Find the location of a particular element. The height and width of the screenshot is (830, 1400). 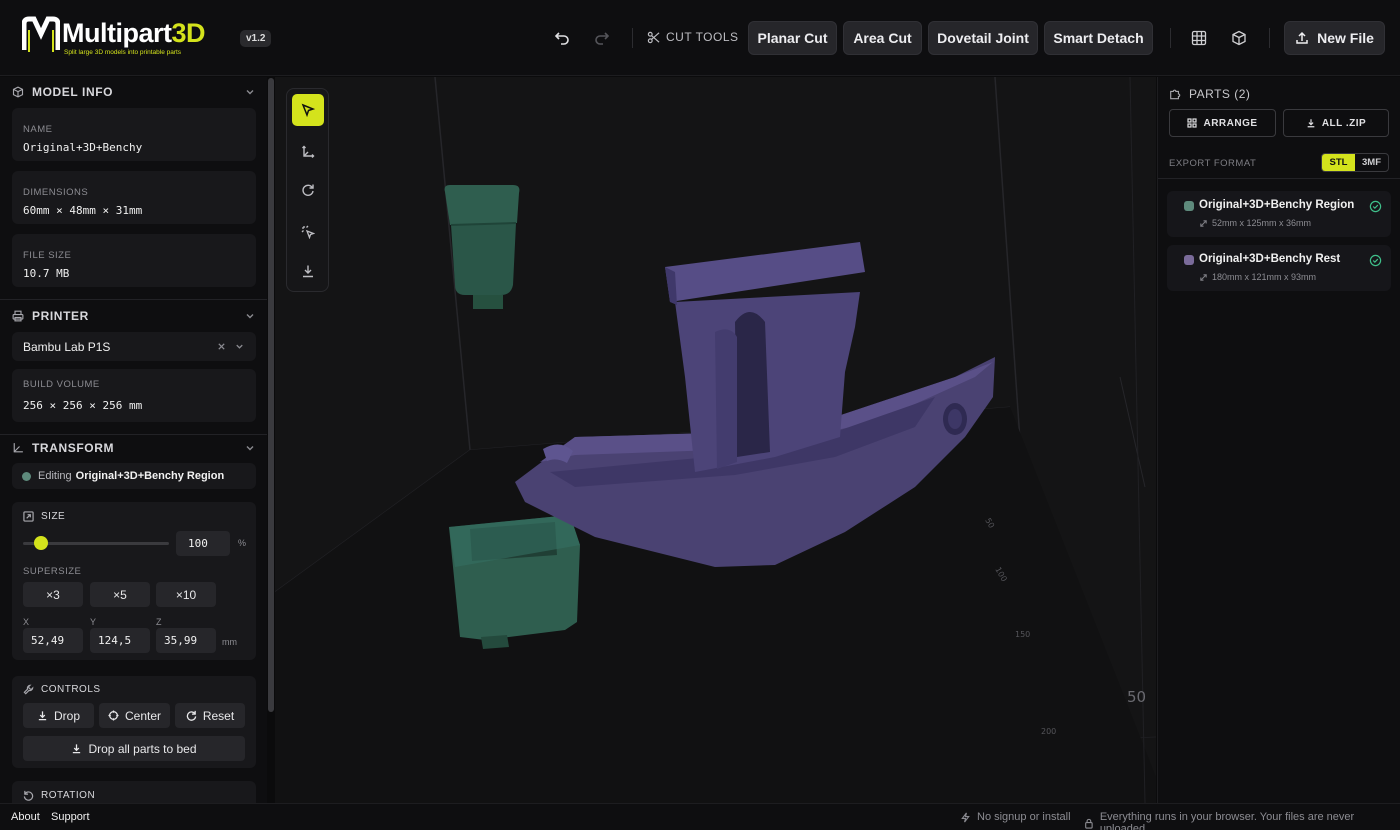

export-format-toggle: STL 3MF is located at coordinates (1355, 162).